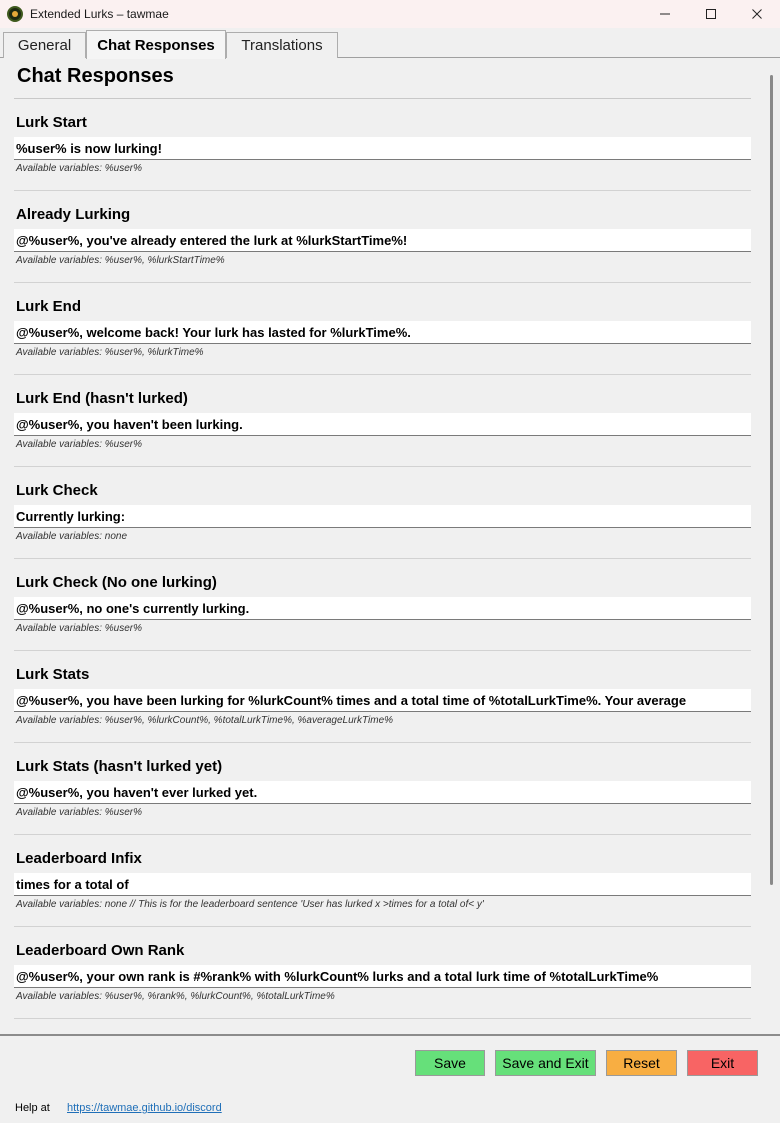  What do you see at coordinates (382, 792) in the screenshot?
I see `lurk-stats-none-input` at bounding box center [382, 792].